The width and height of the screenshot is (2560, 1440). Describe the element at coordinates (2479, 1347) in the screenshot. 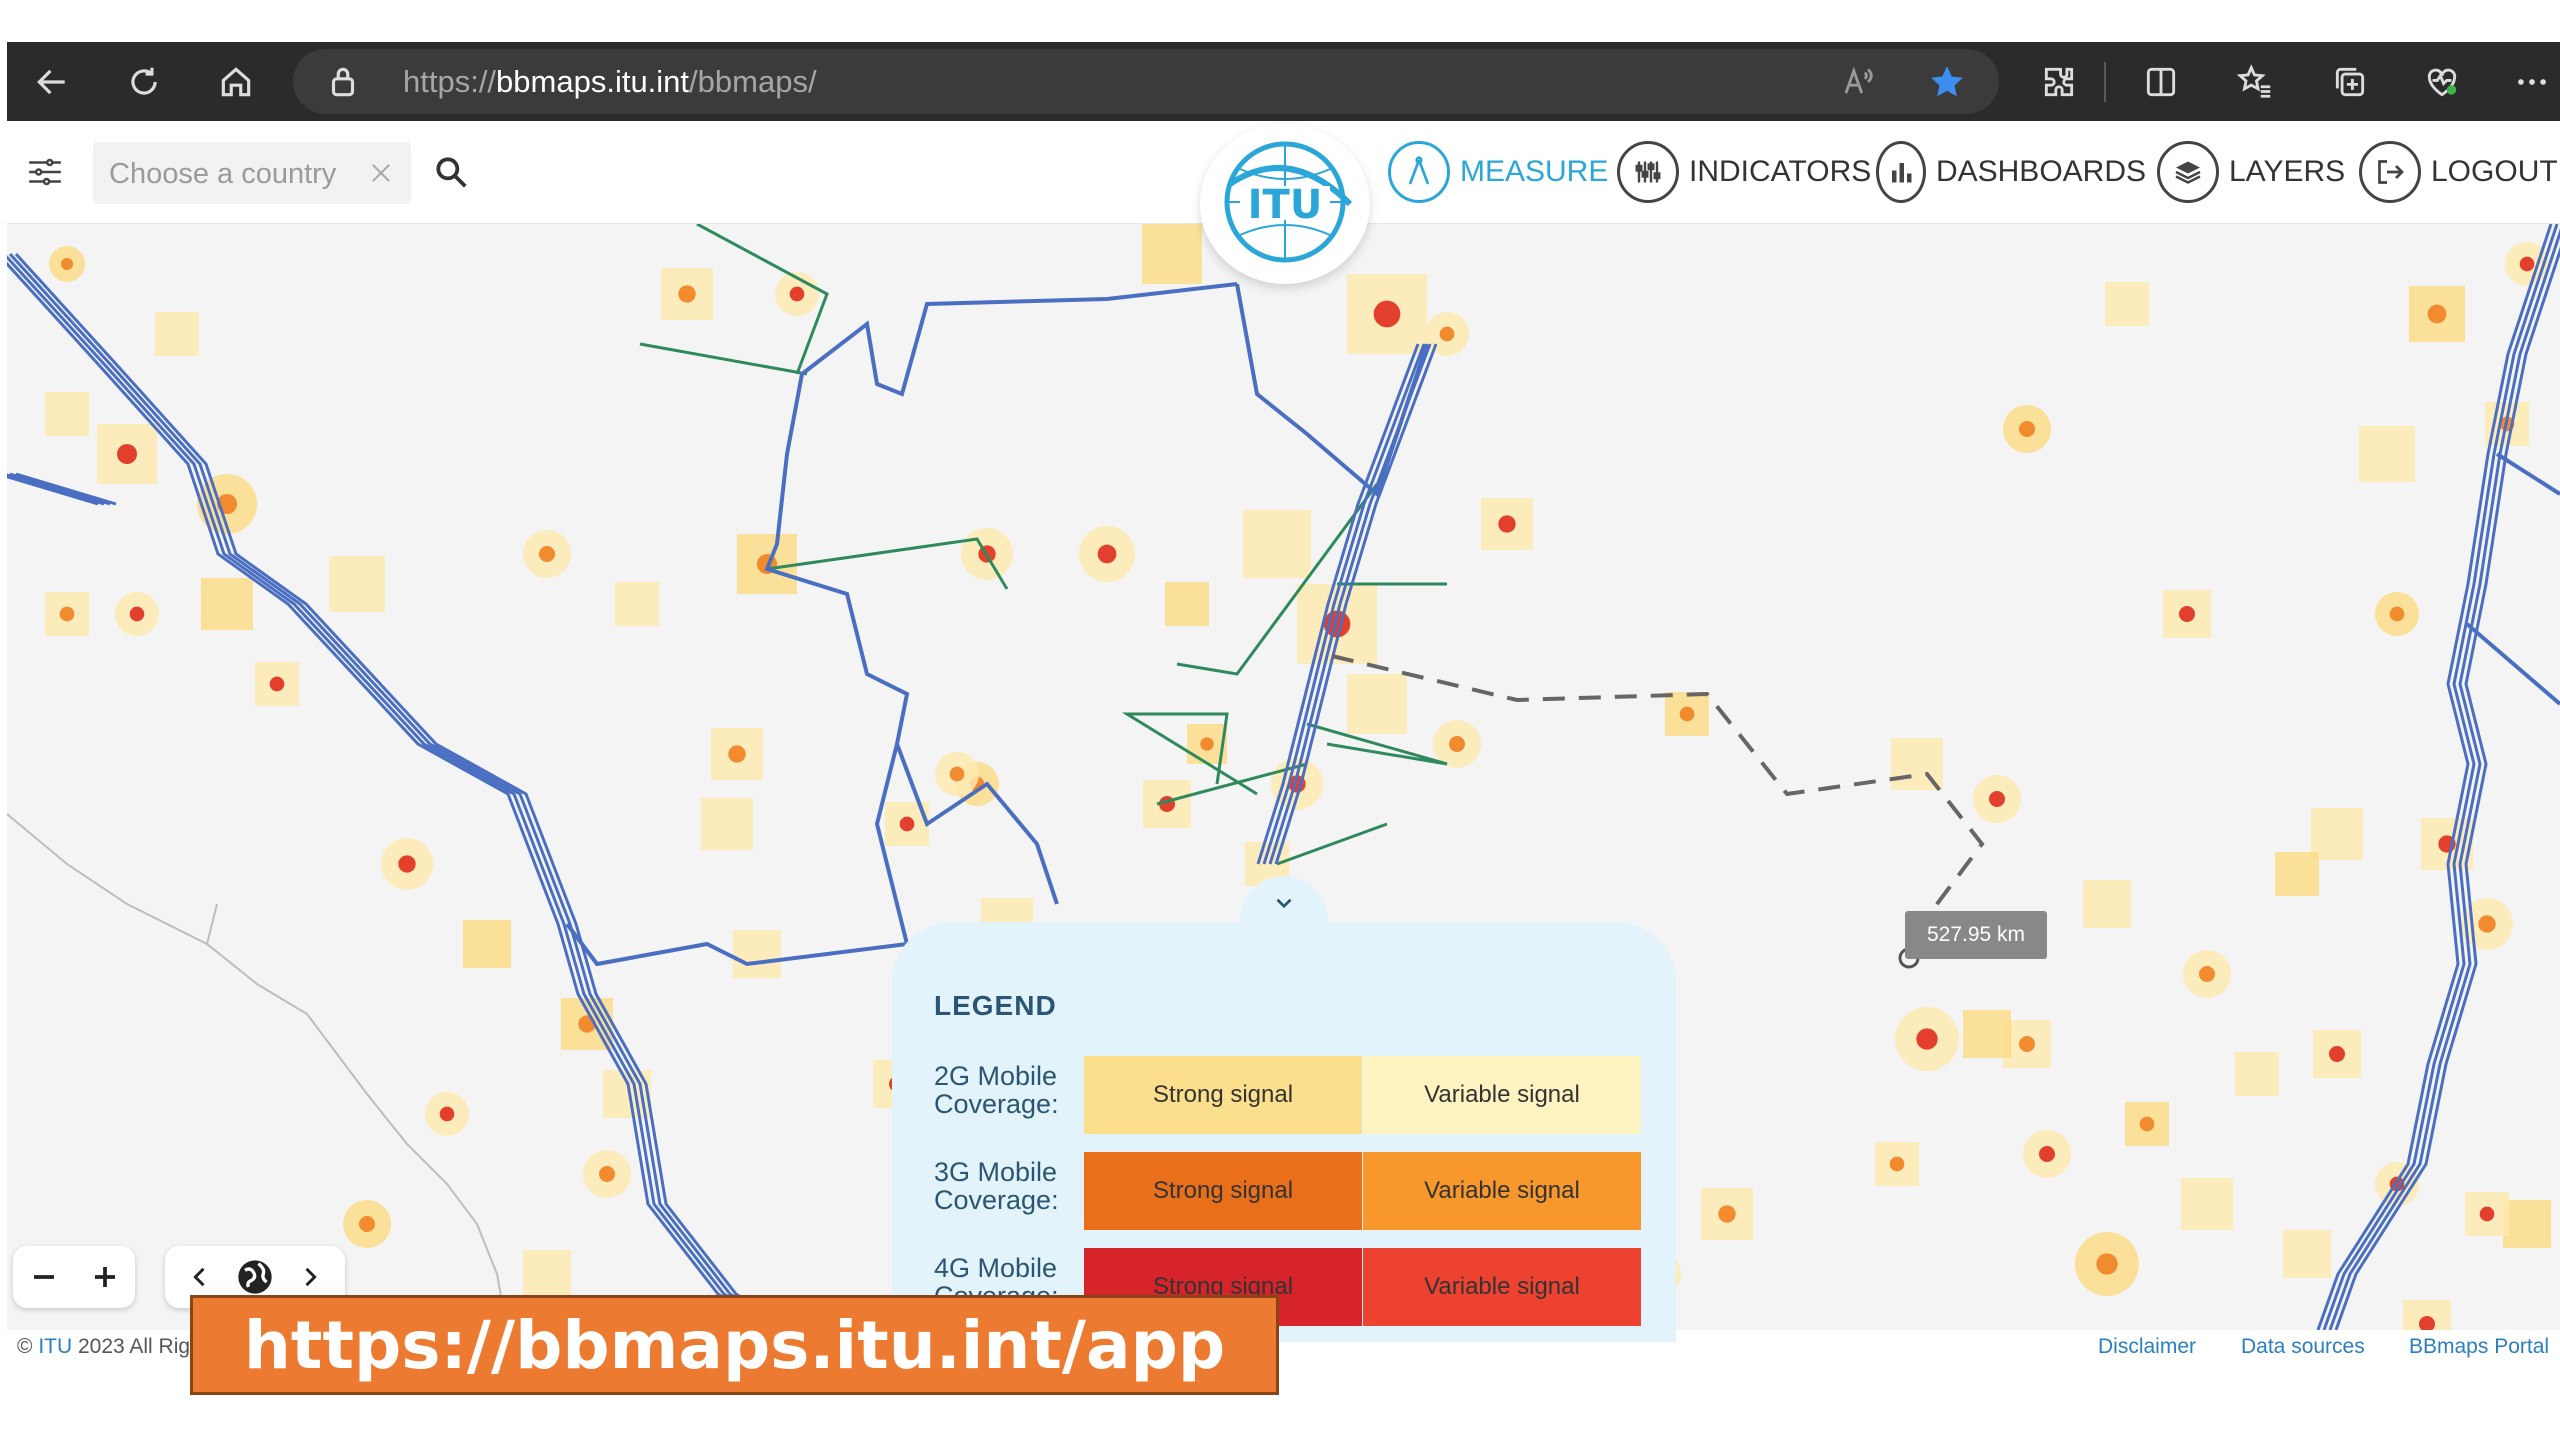

I see `bbmaps-portal-link: BBmaps Portal` at that location.